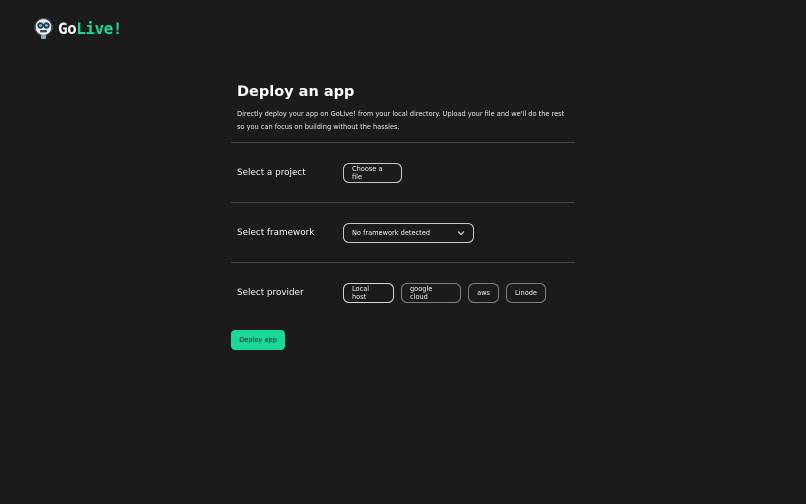 The height and width of the screenshot is (504, 806). Describe the element at coordinates (276, 232) in the screenshot. I see `framework-label: Select framework` at that location.